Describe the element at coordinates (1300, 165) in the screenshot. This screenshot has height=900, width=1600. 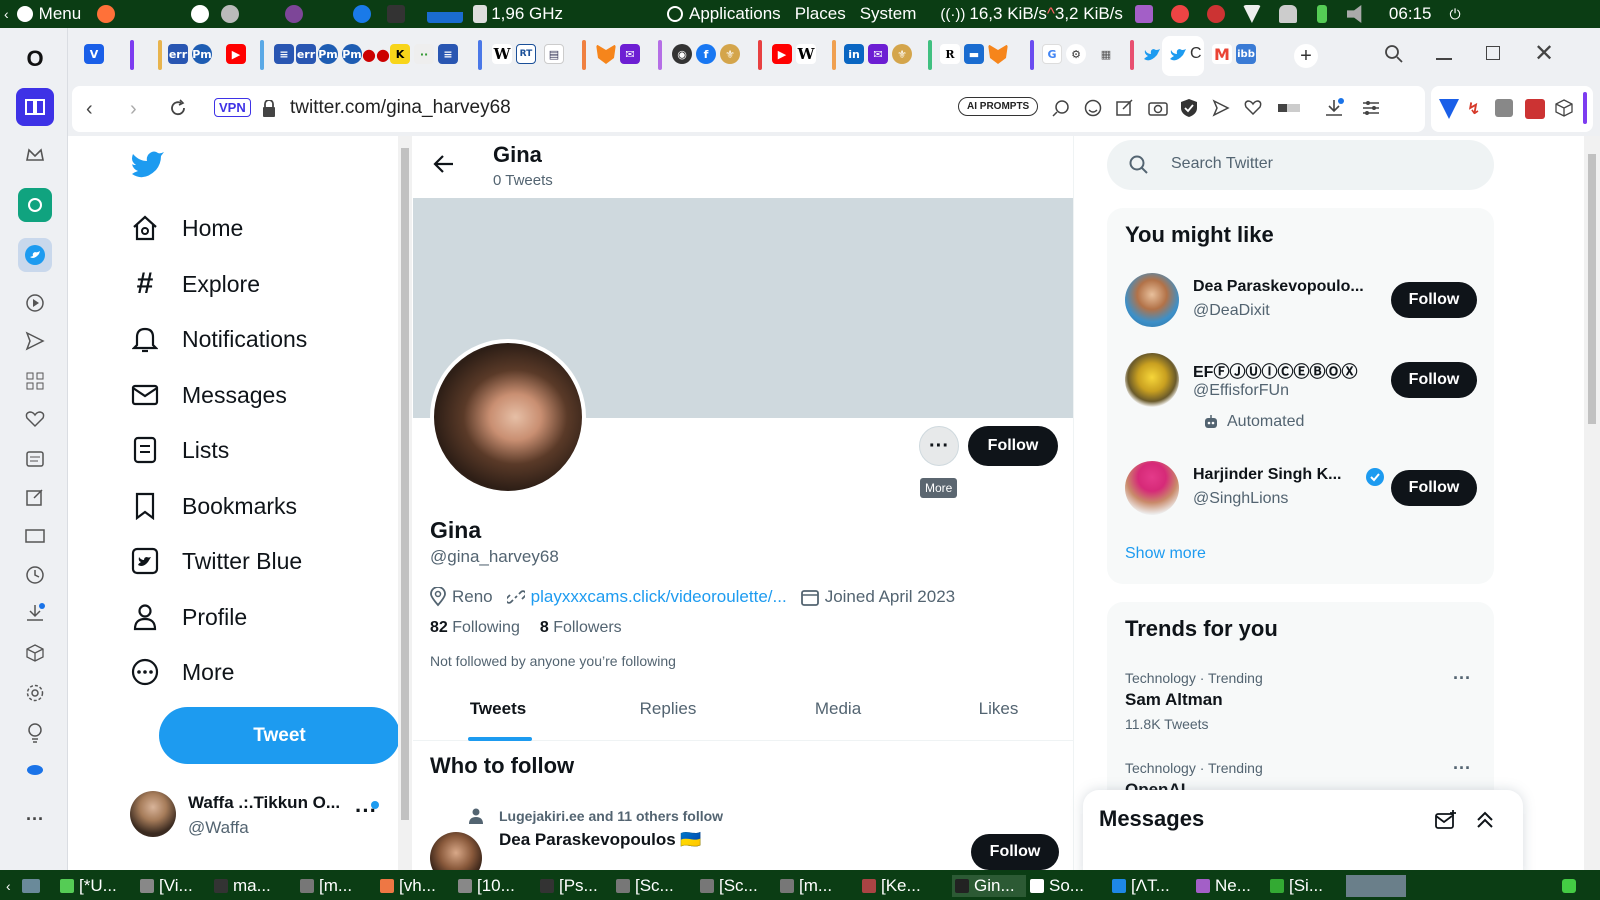
I see `search-box: Search Twitter` at that location.